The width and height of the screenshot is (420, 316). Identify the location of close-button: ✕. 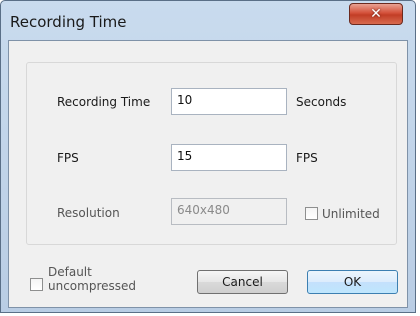
(376, 14).